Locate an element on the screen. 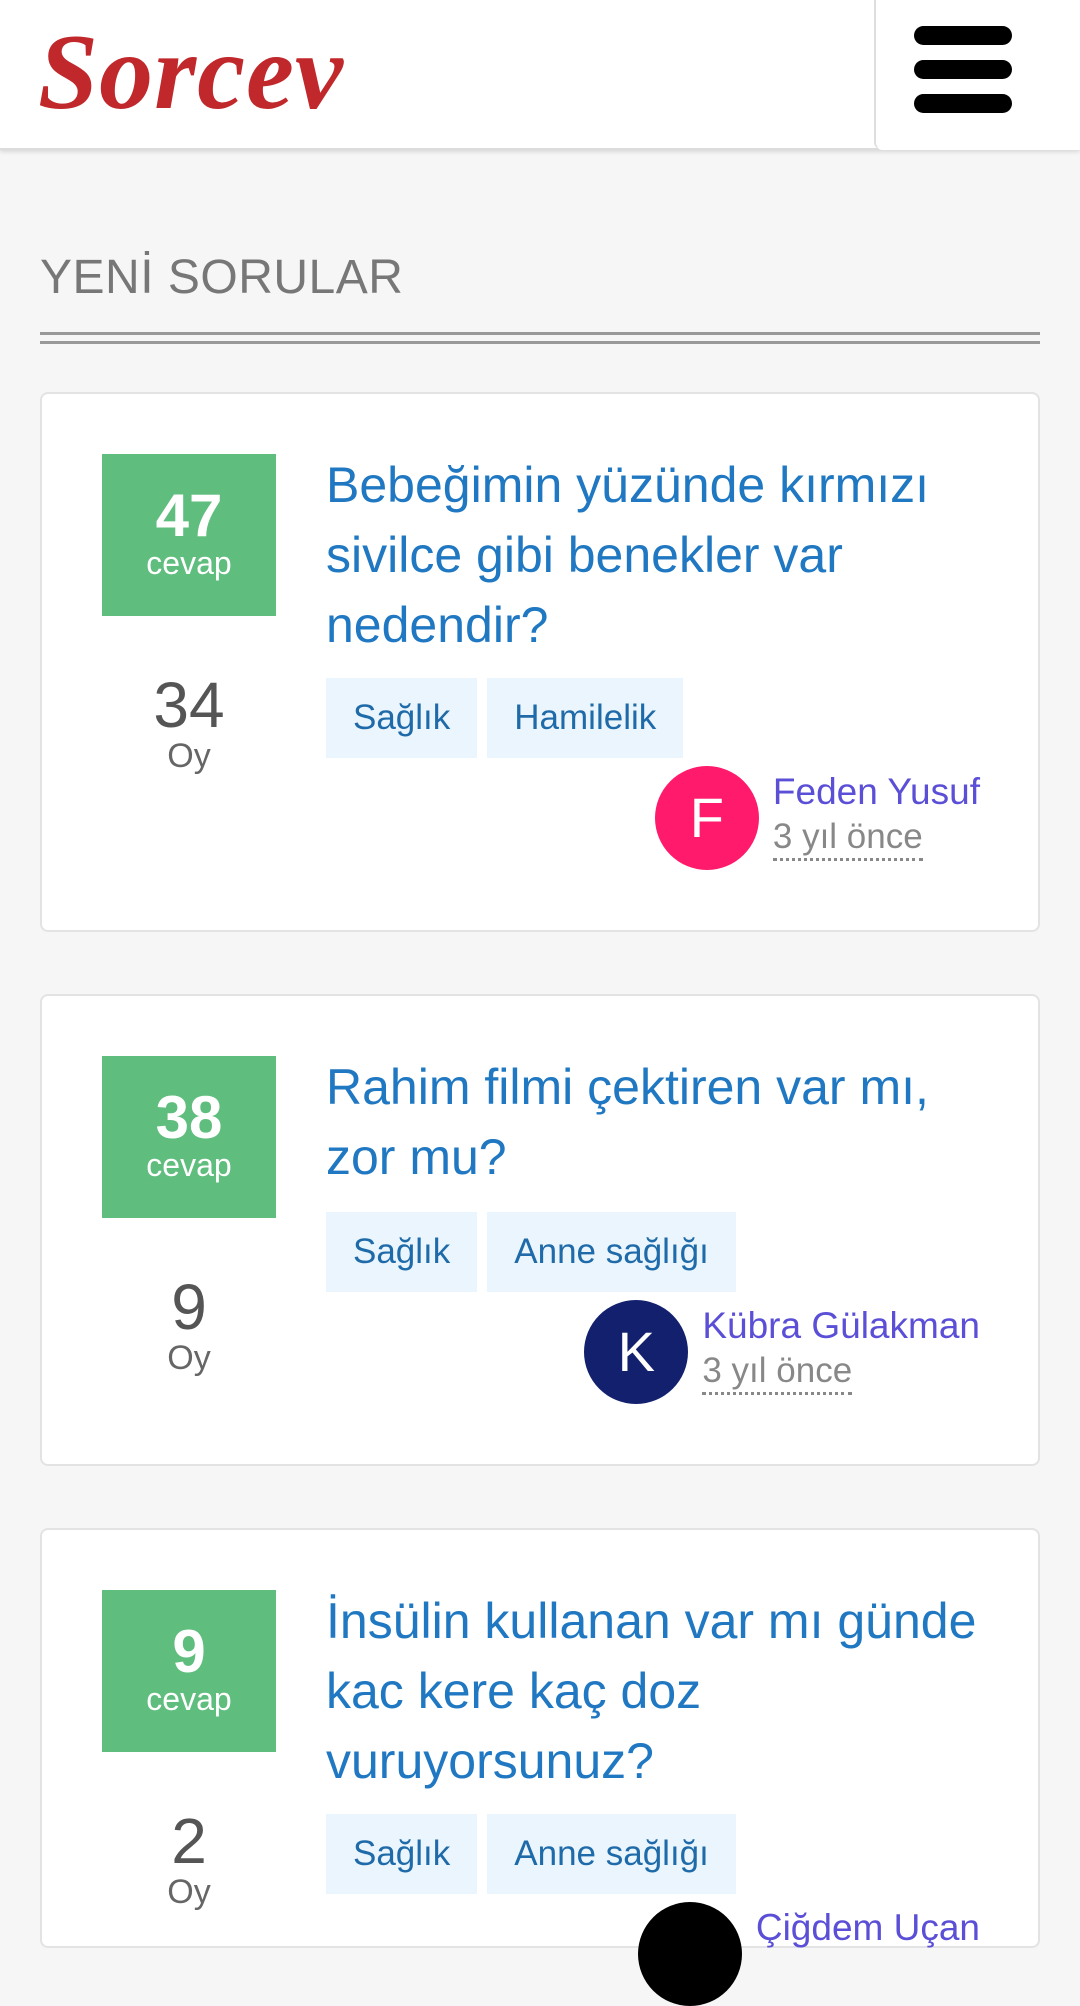 The height and width of the screenshot is (2006, 1080). votes-count: 2 is located at coordinates (189, 1841).